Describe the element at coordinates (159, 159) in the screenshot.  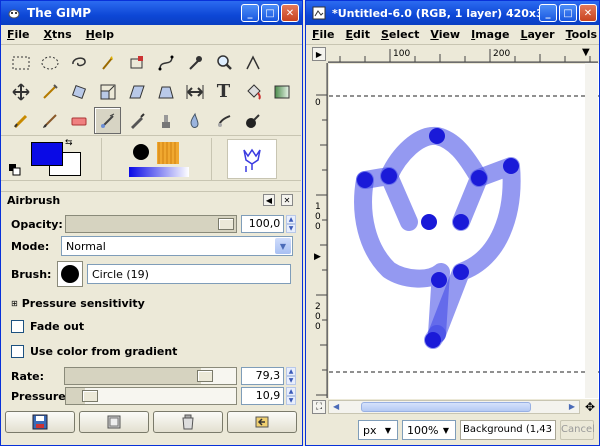
I see `brush-gradient-preview` at that location.